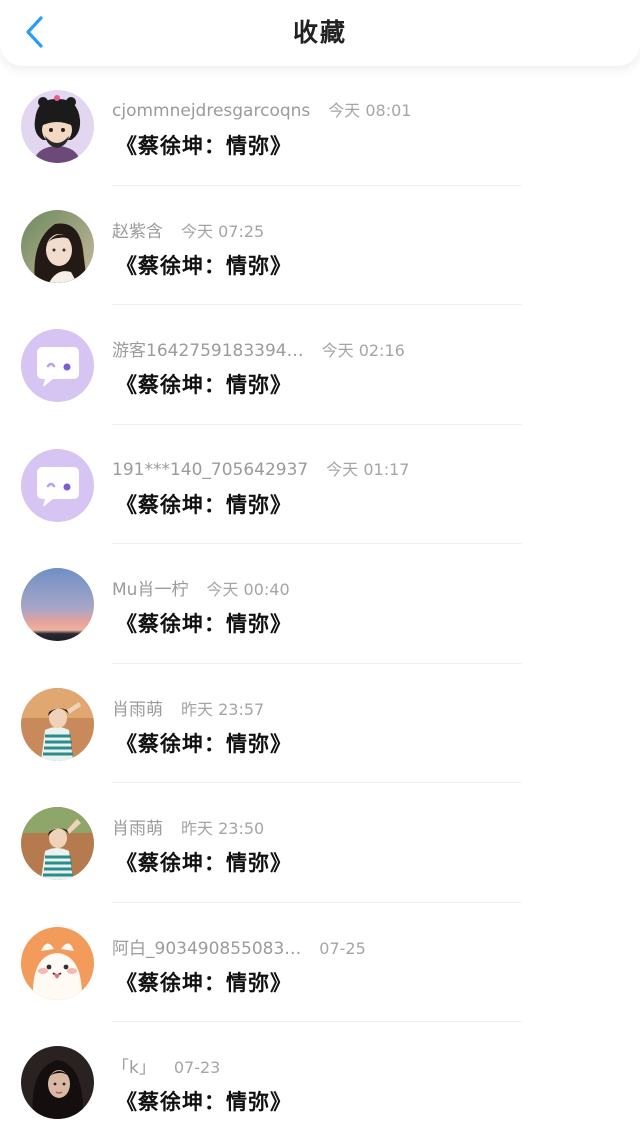 The image size is (640, 1148). I want to click on timestamp: 今天 01:17, so click(368, 469).